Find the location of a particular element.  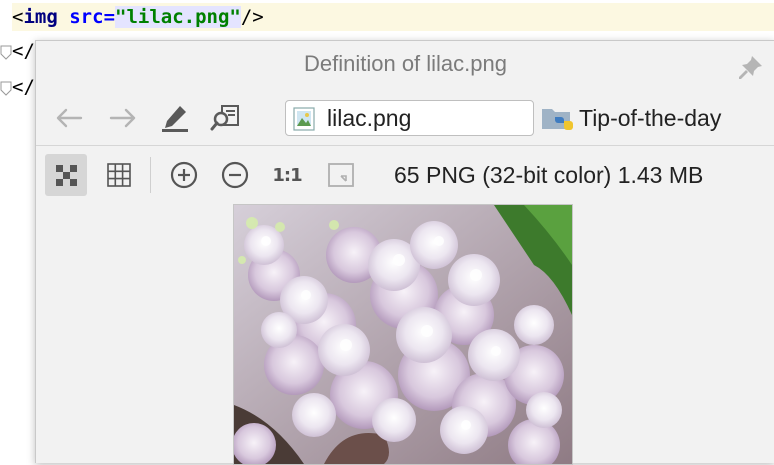

actual-size-button: 1:1 is located at coordinates (287, 175).